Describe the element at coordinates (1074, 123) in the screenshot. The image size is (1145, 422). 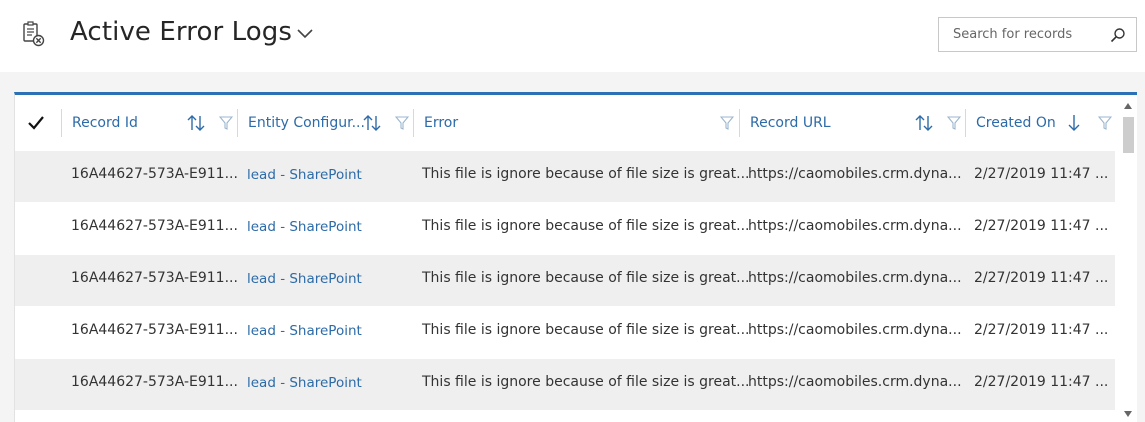
I see `sort-descending-arrow-icon` at that location.